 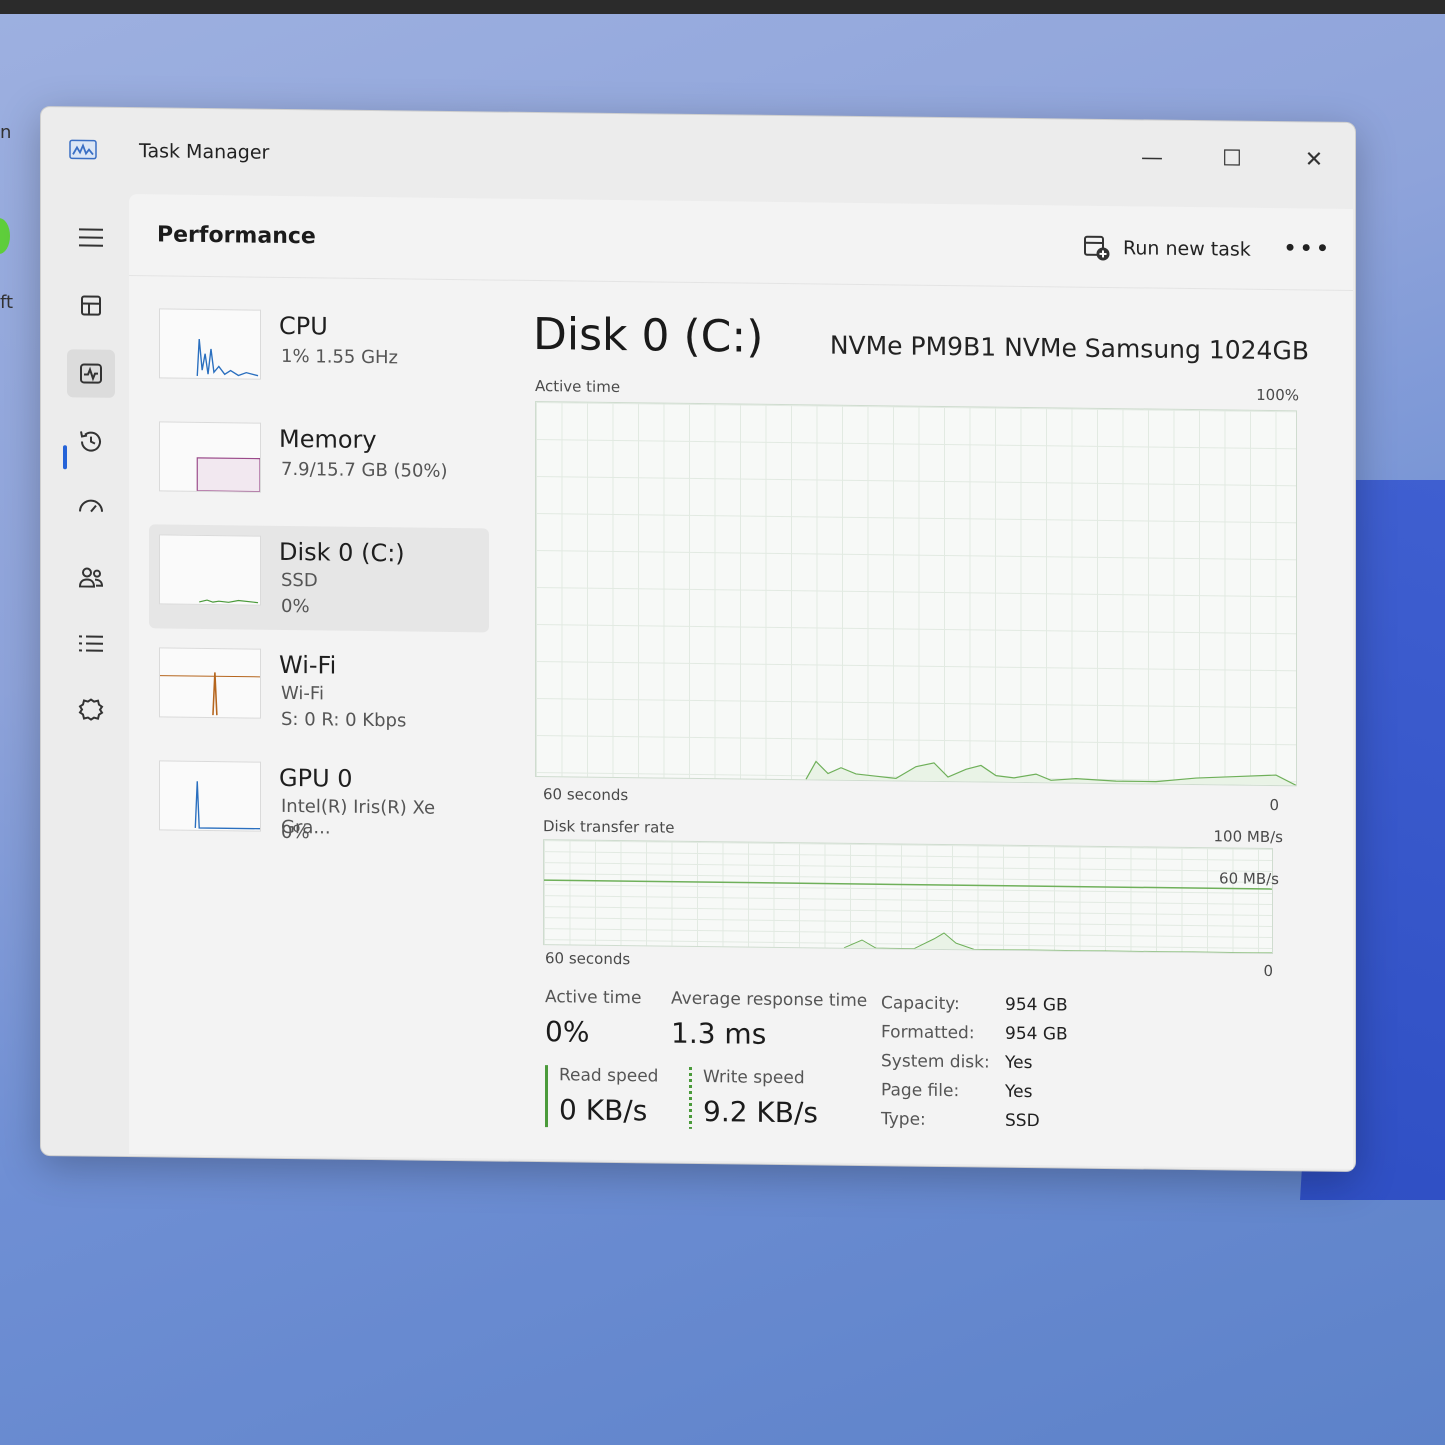 I want to click on read-speed-label: Read speed, so click(x=609, y=1076).